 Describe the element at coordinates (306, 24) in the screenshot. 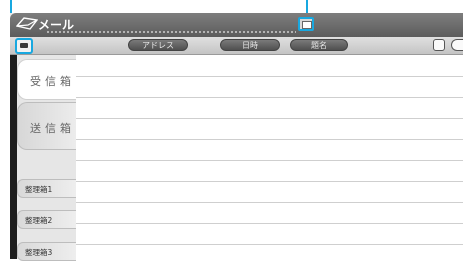

I see `screen-toggle-icon` at that location.